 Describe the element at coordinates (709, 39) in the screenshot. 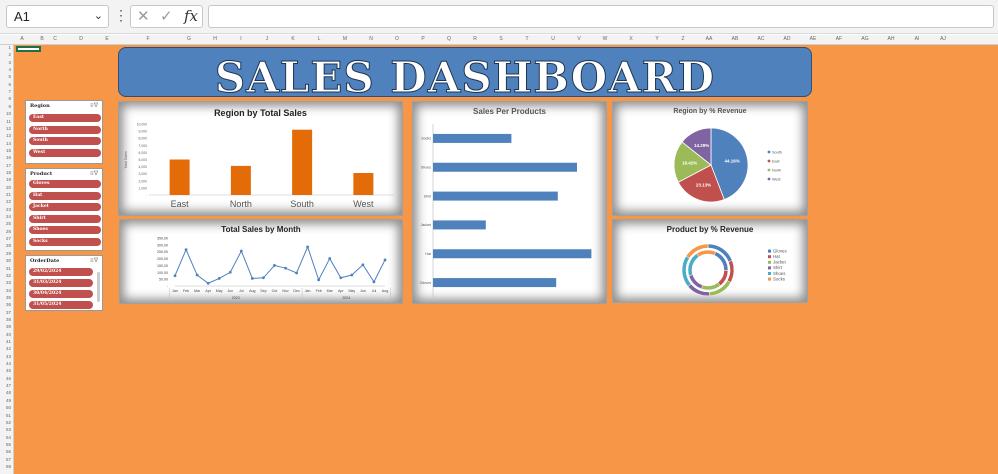

I see `column-header: AA` at that location.